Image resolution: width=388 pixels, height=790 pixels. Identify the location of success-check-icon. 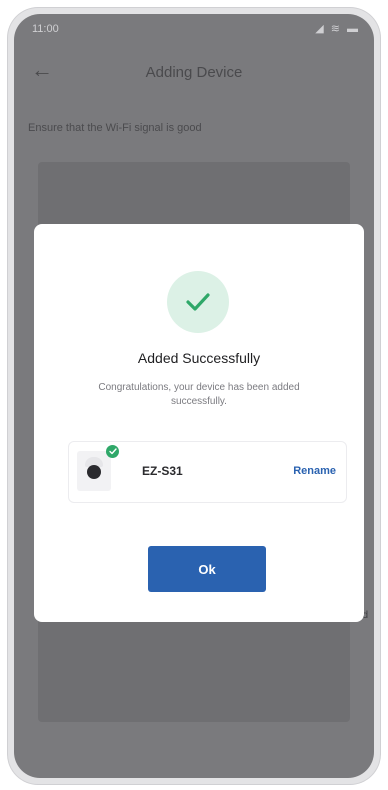
(198, 302).